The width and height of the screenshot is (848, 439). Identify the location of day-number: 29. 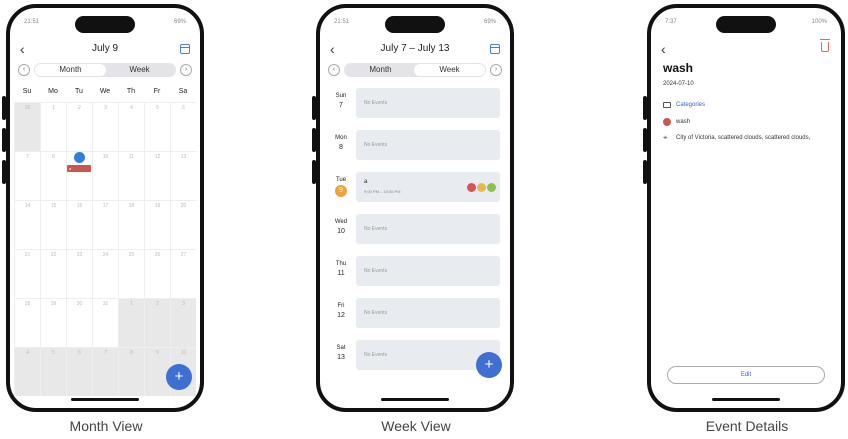
(53, 304).